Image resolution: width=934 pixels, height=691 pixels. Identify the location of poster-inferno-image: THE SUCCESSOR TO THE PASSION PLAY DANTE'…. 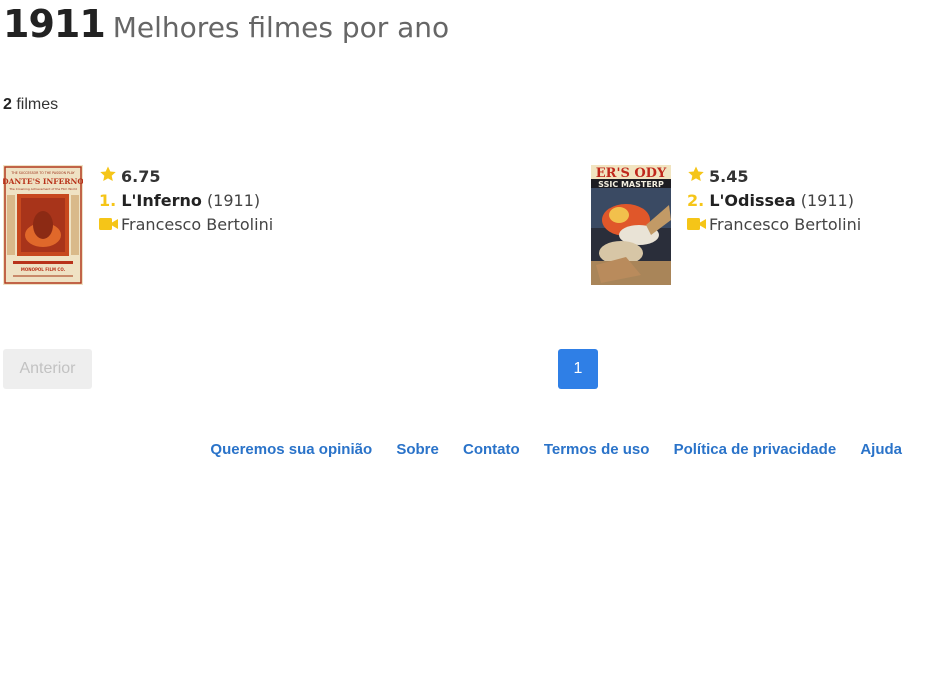
(43, 225).